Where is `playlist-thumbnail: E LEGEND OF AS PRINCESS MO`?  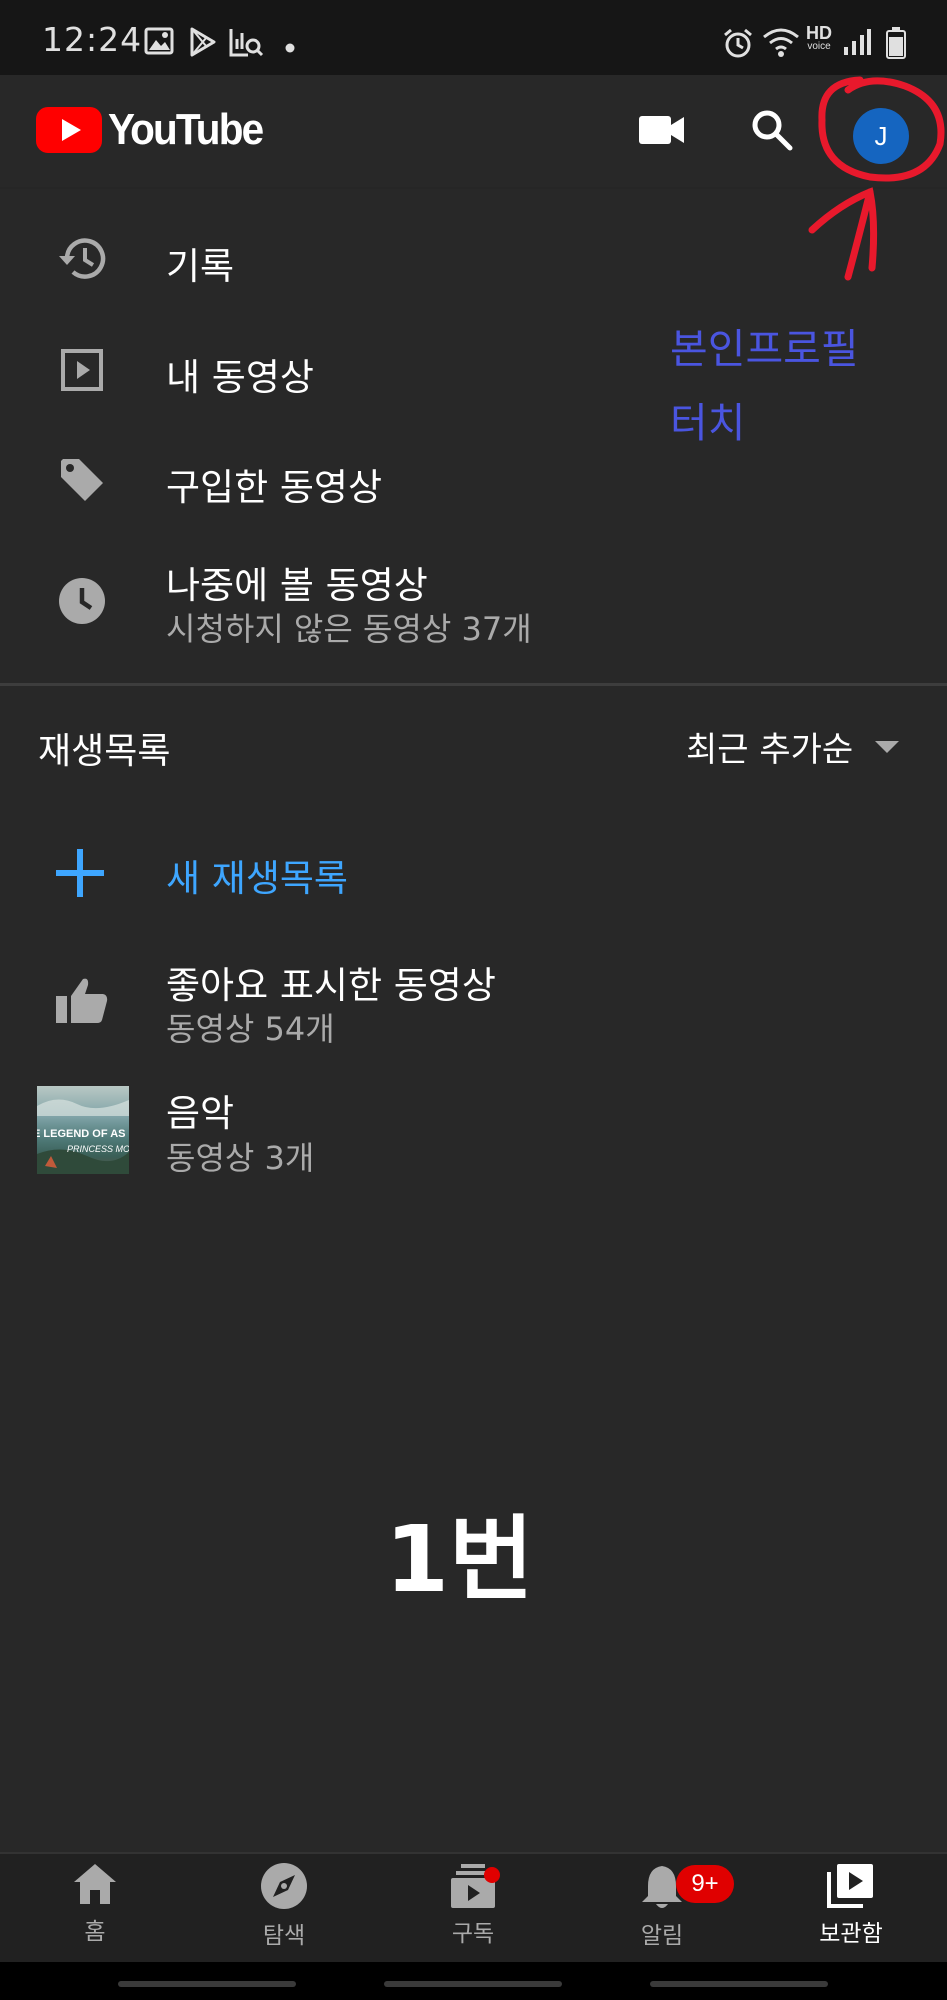 playlist-thumbnail: E LEGEND OF AS PRINCESS MO is located at coordinates (83, 1130).